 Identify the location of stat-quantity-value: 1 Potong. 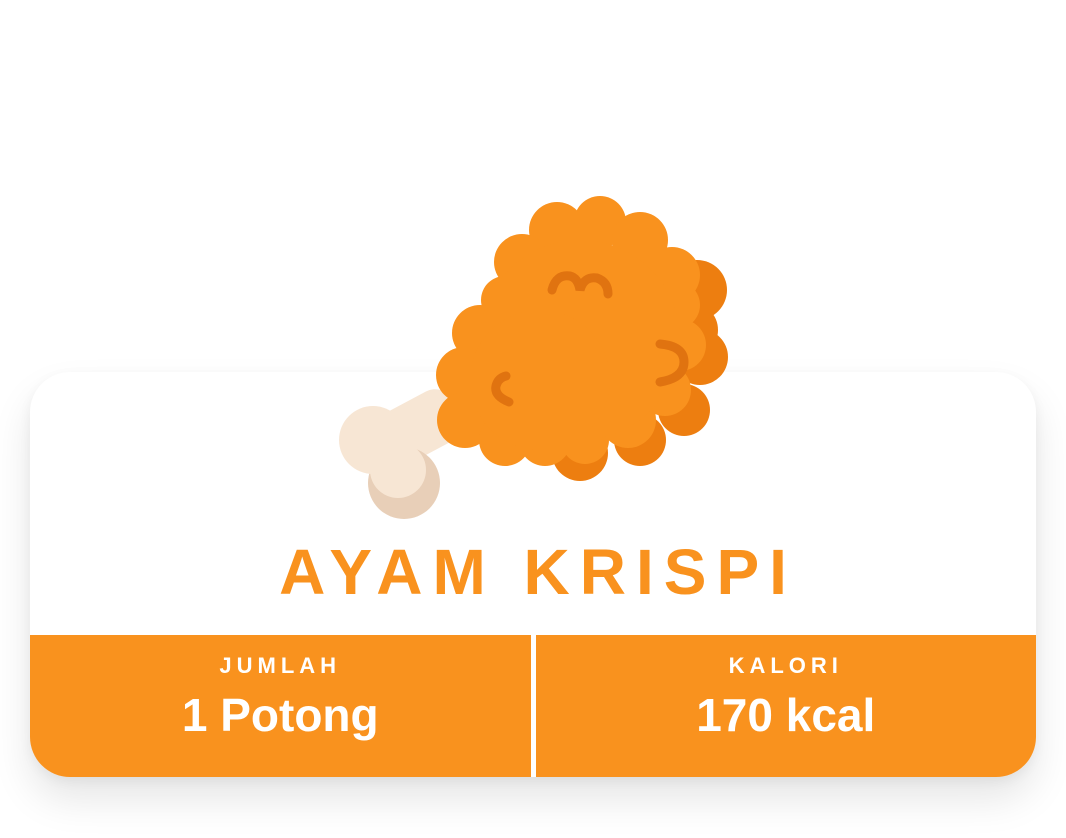
(280, 715).